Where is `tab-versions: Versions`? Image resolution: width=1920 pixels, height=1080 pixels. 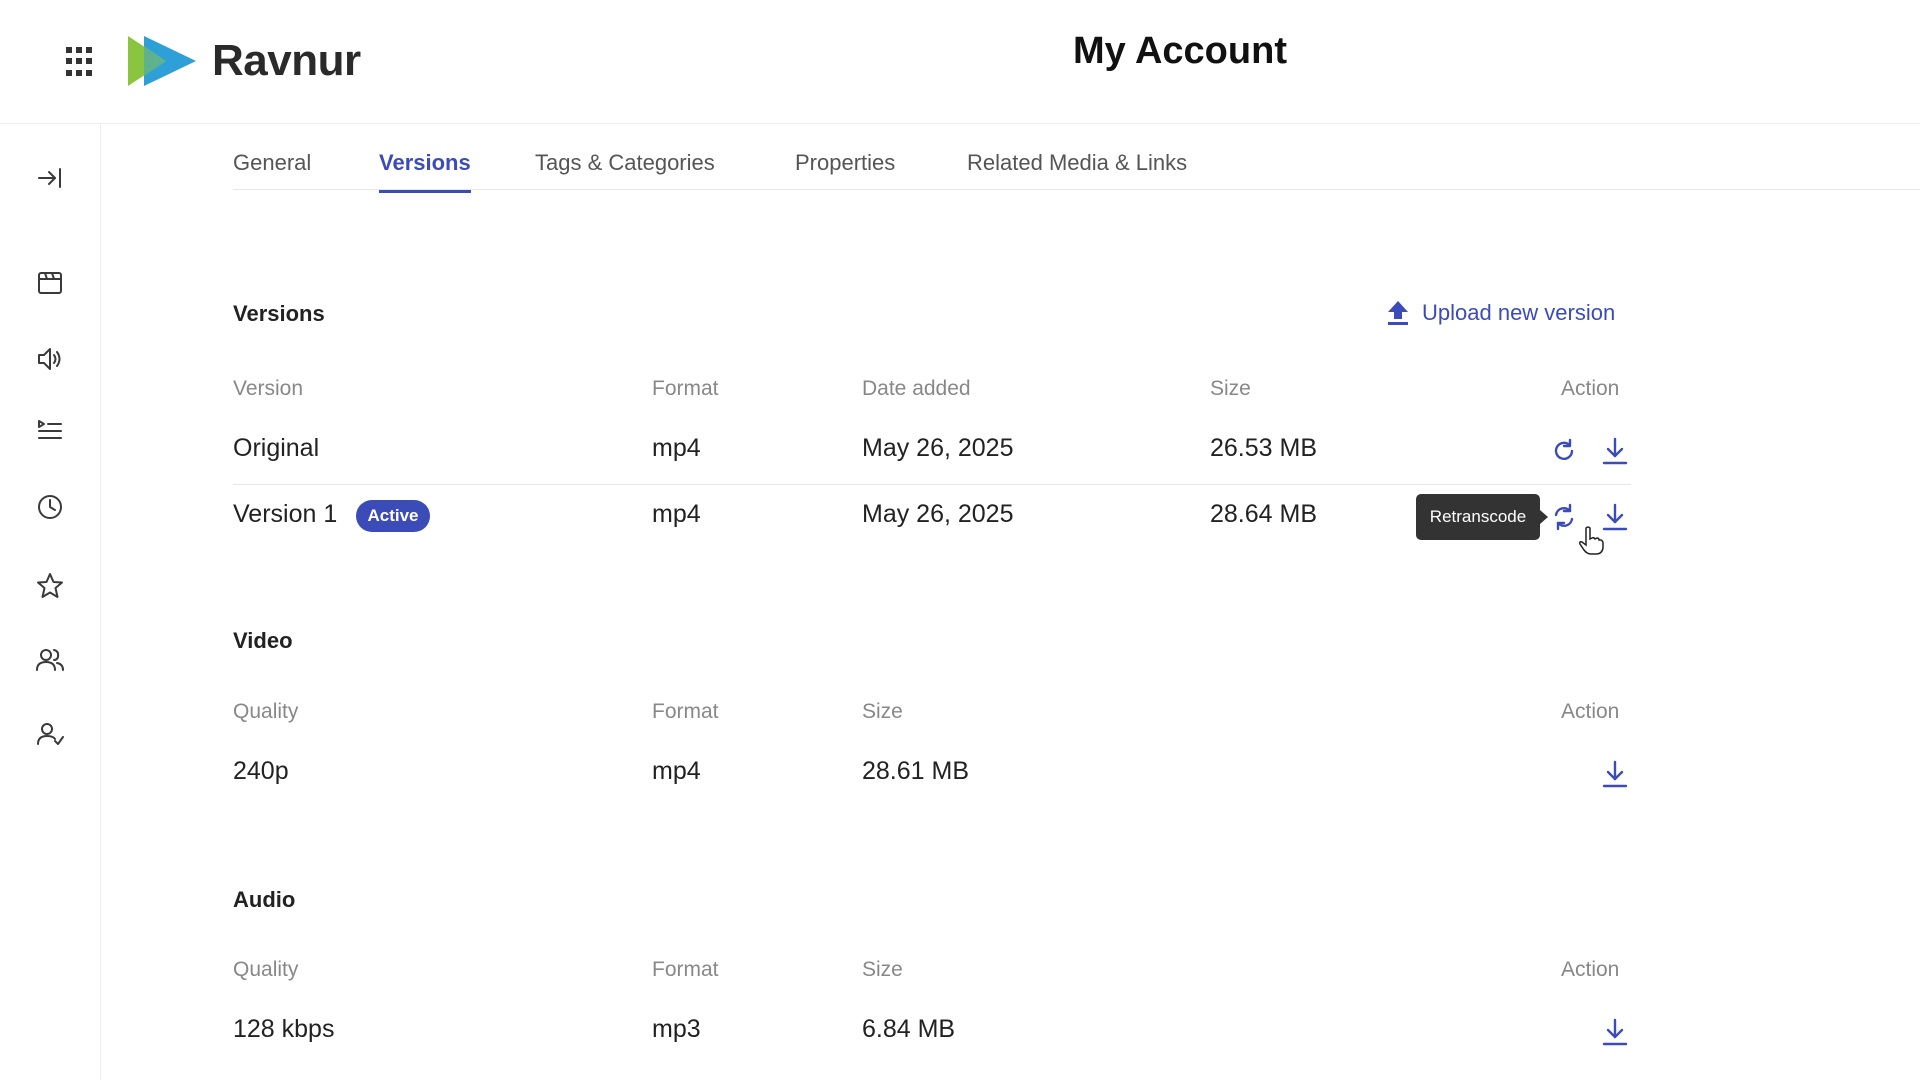 tab-versions: Versions is located at coordinates (425, 171).